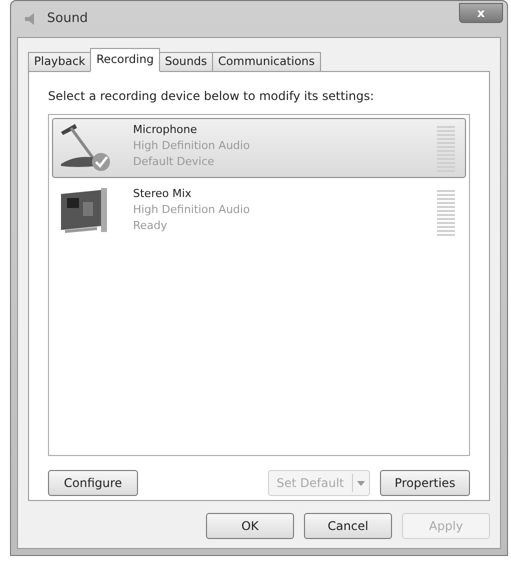 This screenshot has width=511, height=562. I want to click on caret-icon, so click(361, 483).